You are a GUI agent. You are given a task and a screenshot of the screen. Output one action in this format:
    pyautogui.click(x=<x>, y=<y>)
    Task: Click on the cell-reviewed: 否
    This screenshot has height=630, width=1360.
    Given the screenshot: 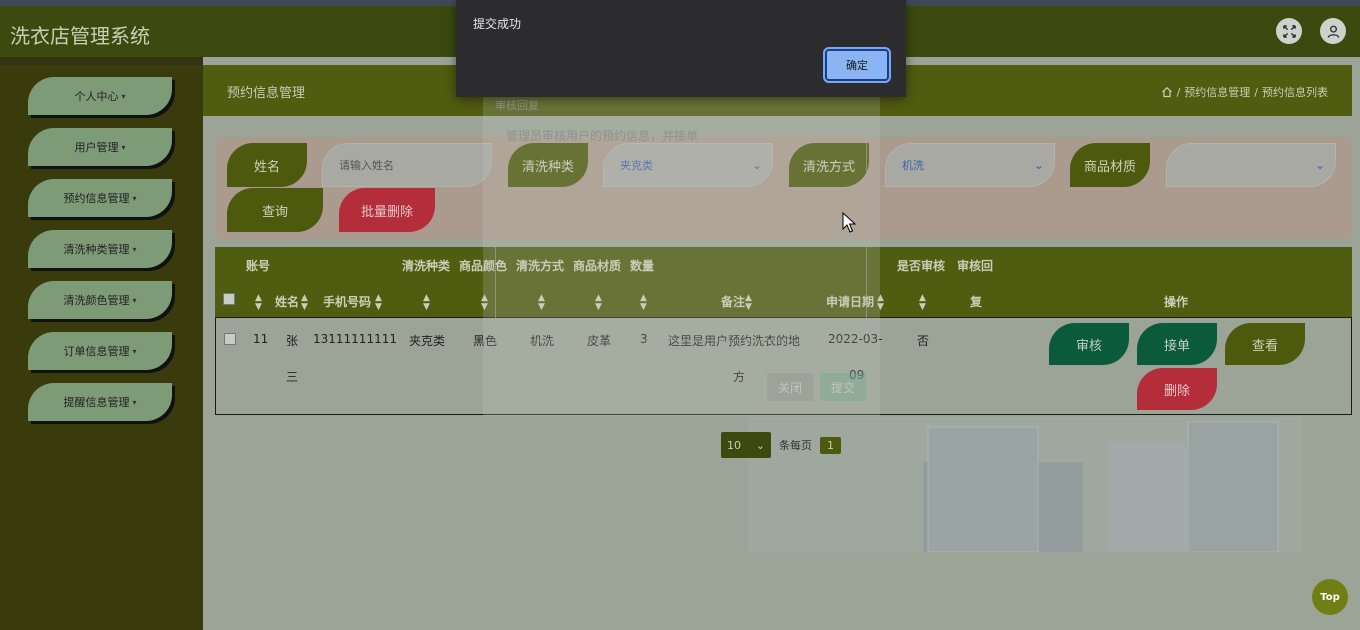 What is the action you would take?
    pyautogui.click(x=923, y=341)
    